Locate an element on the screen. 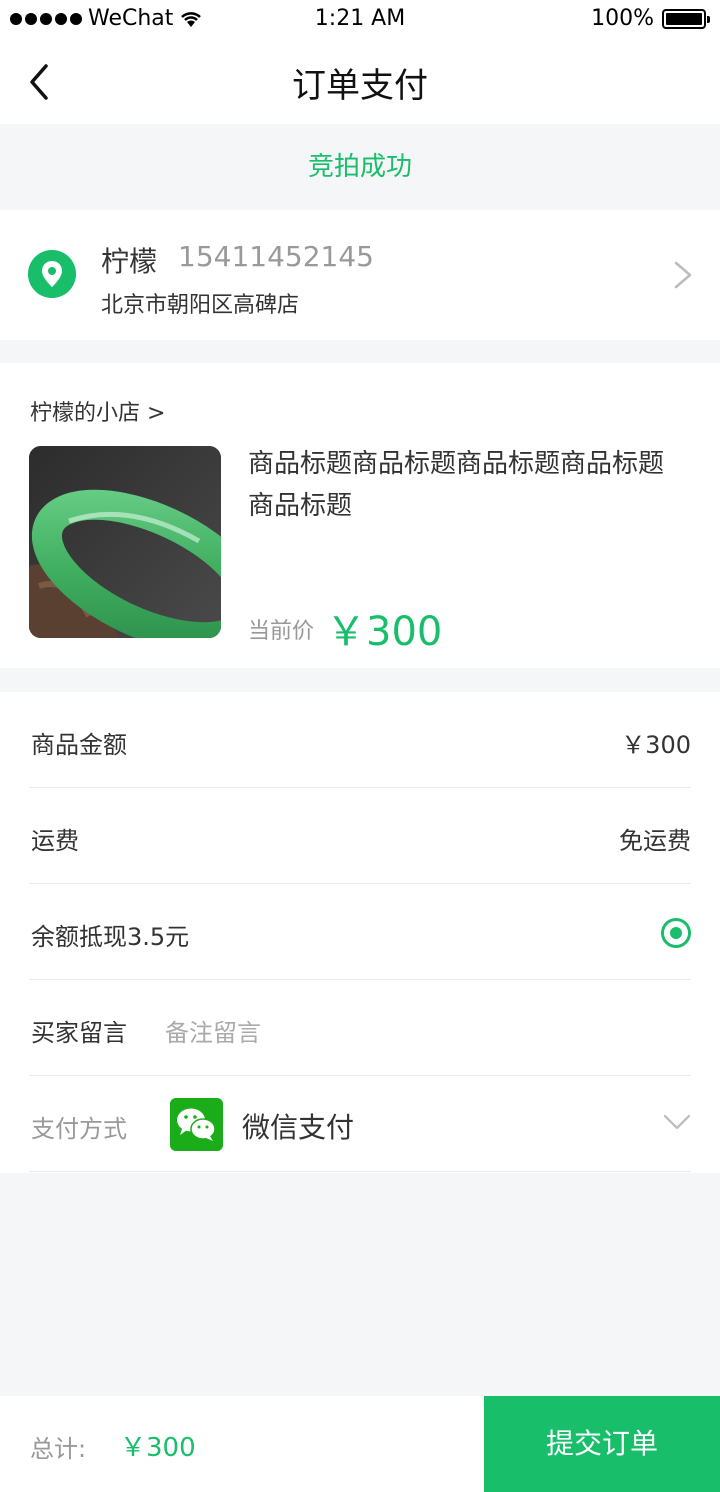 The image size is (720, 1492). product-title: 商品标题商品标题商品标题商品标题商品标题 is located at coordinates (456, 485).